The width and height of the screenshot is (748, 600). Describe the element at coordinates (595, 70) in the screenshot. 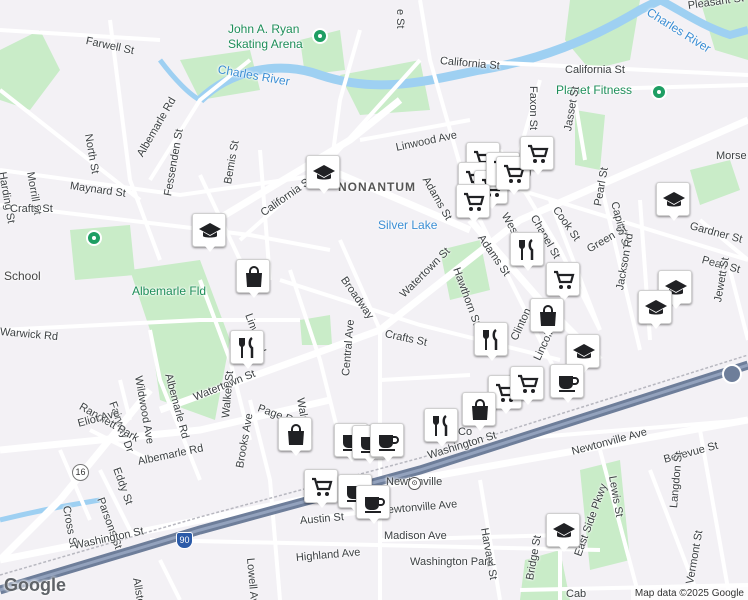

I see `label-california-3: California St` at that location.